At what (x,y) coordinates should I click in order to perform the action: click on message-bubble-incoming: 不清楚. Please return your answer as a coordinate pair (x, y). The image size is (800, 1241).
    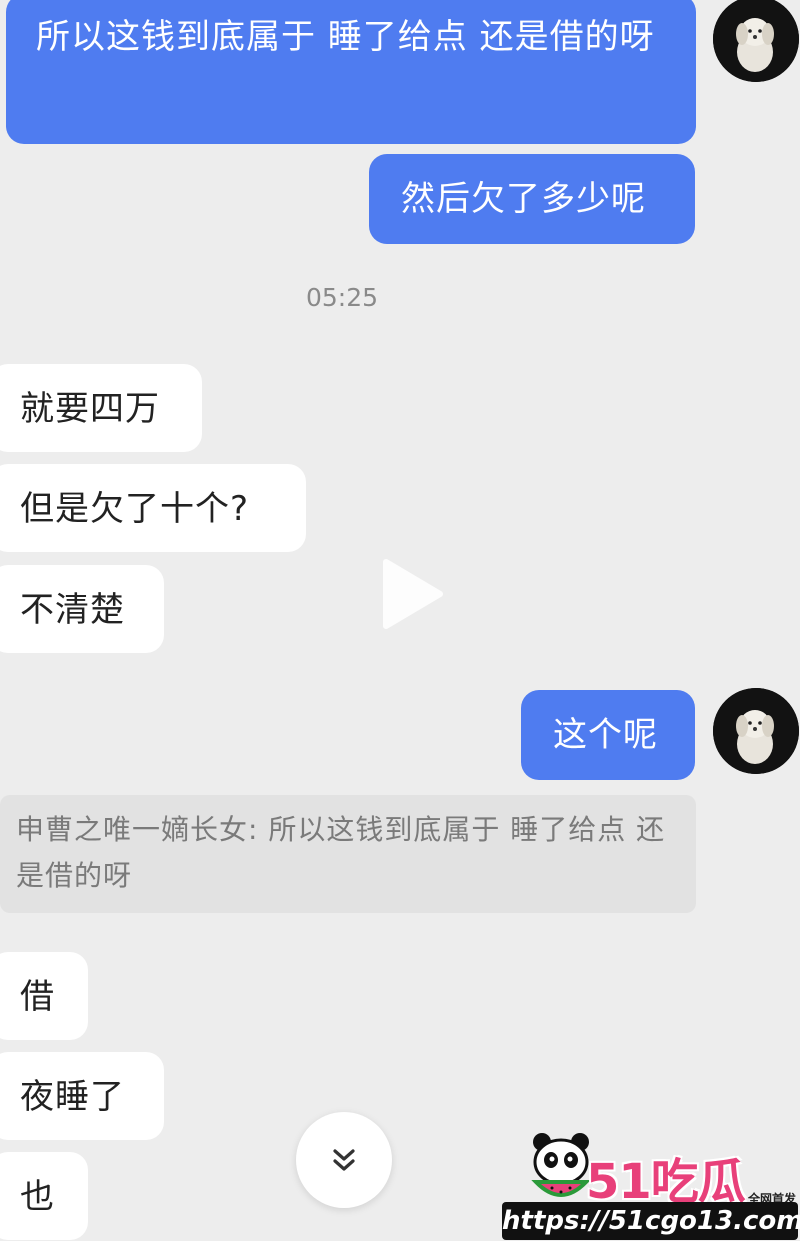
    Looking at the image, I should click on (82, 609).